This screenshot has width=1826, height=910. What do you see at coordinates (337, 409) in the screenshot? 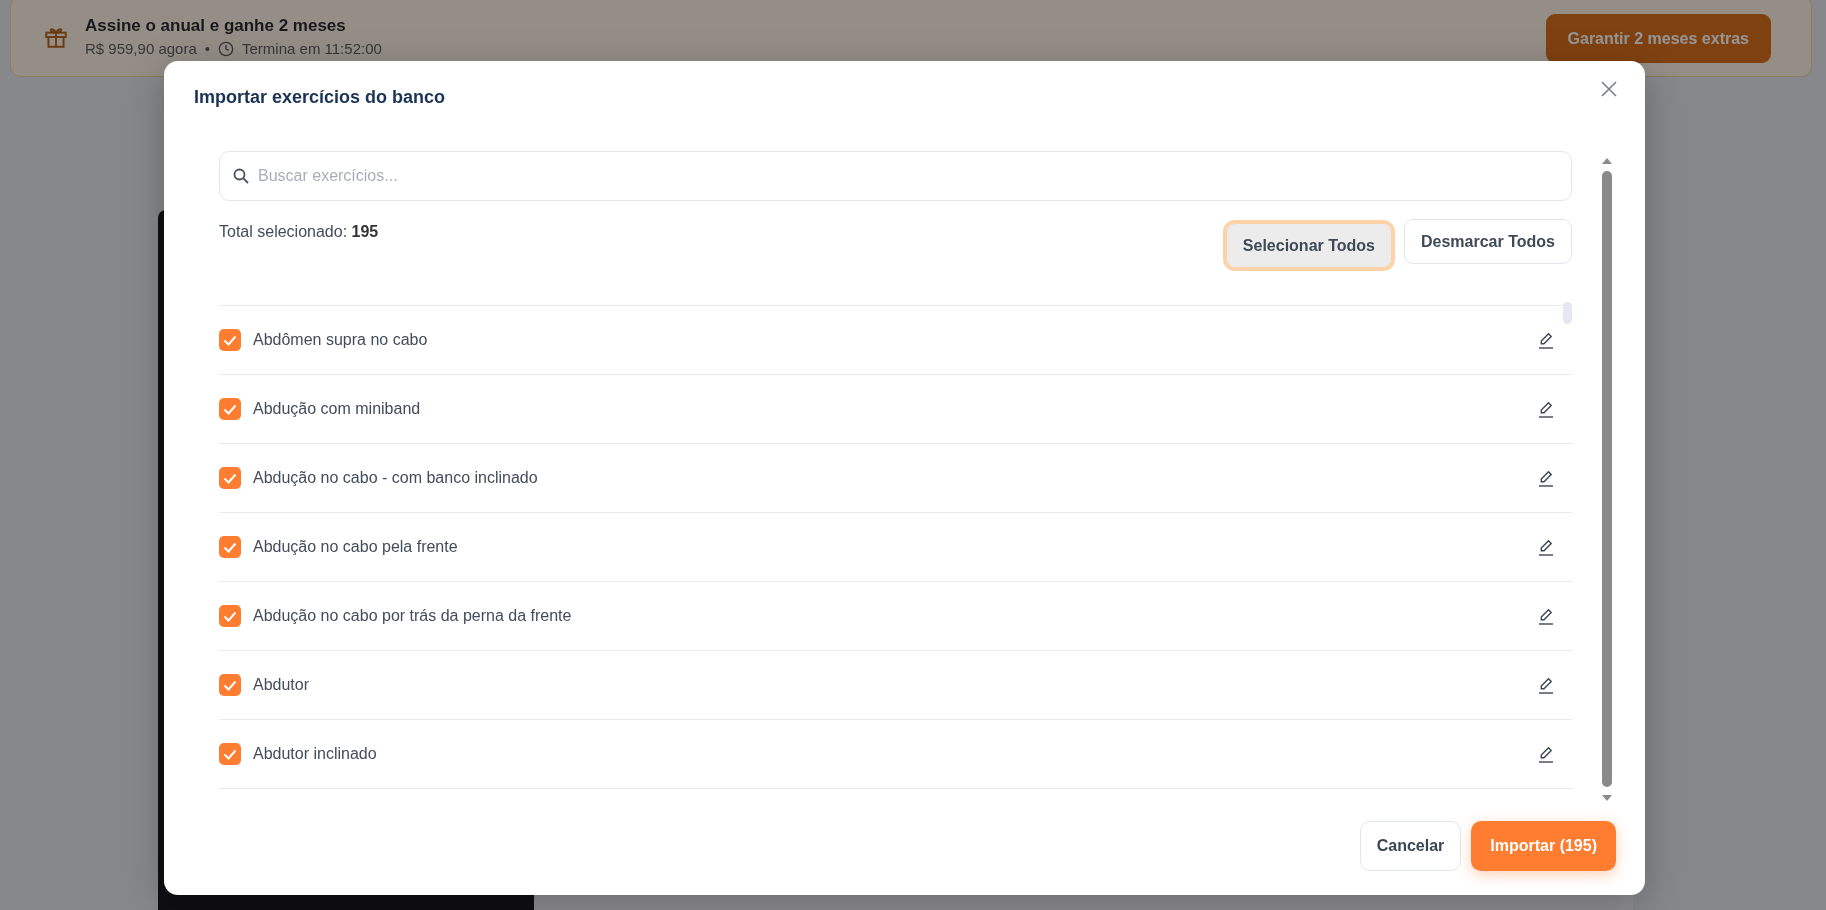
I see `exercise-name: Abdução com miniband` at bounding box center [337, 409].